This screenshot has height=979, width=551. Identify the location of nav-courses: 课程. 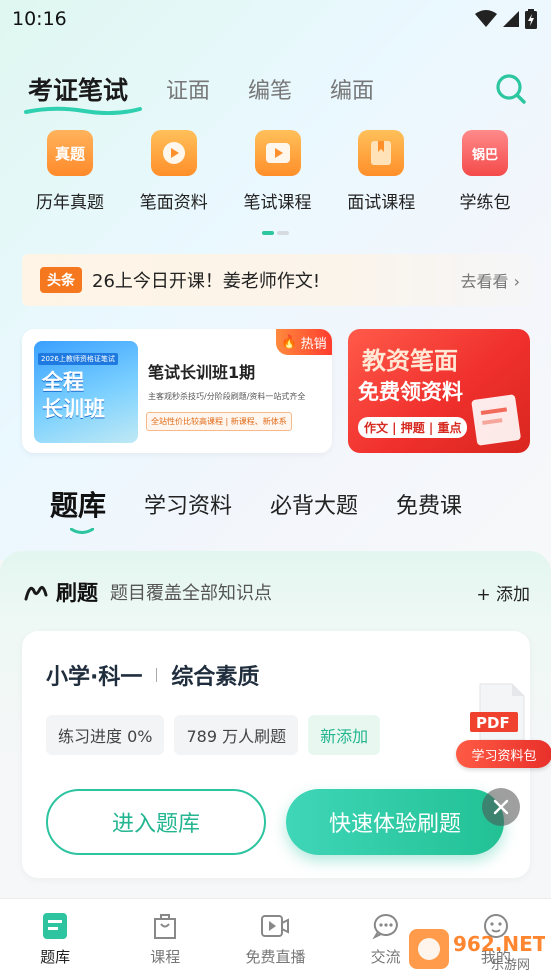
(165, 939).